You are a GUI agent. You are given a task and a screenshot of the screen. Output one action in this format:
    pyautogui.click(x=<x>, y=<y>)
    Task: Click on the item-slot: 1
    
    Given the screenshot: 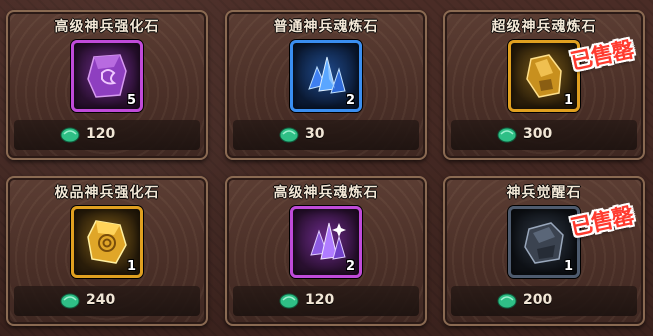 What is the action you would take?
    pyautogui.click(x=107, y=242)
    